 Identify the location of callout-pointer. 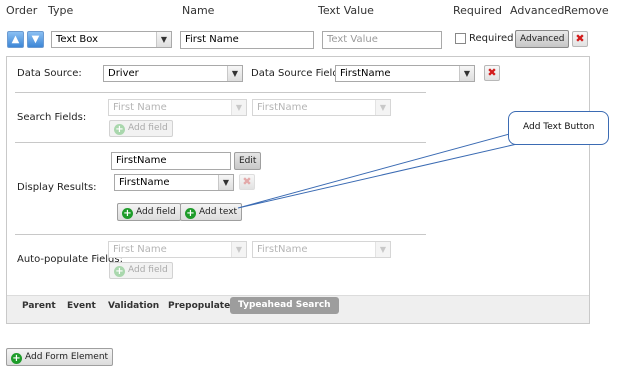
(377, 170).